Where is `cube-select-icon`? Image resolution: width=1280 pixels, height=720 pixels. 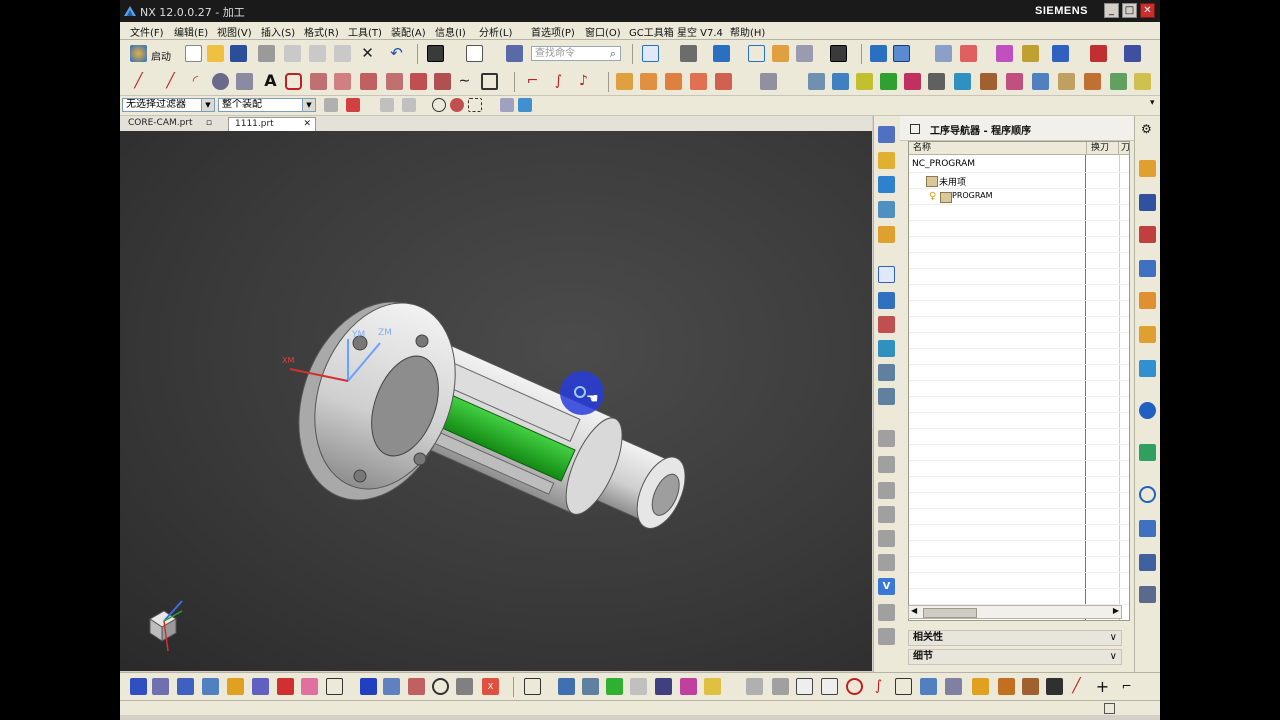
cube-select-icon is located at coordinates (525, 105).